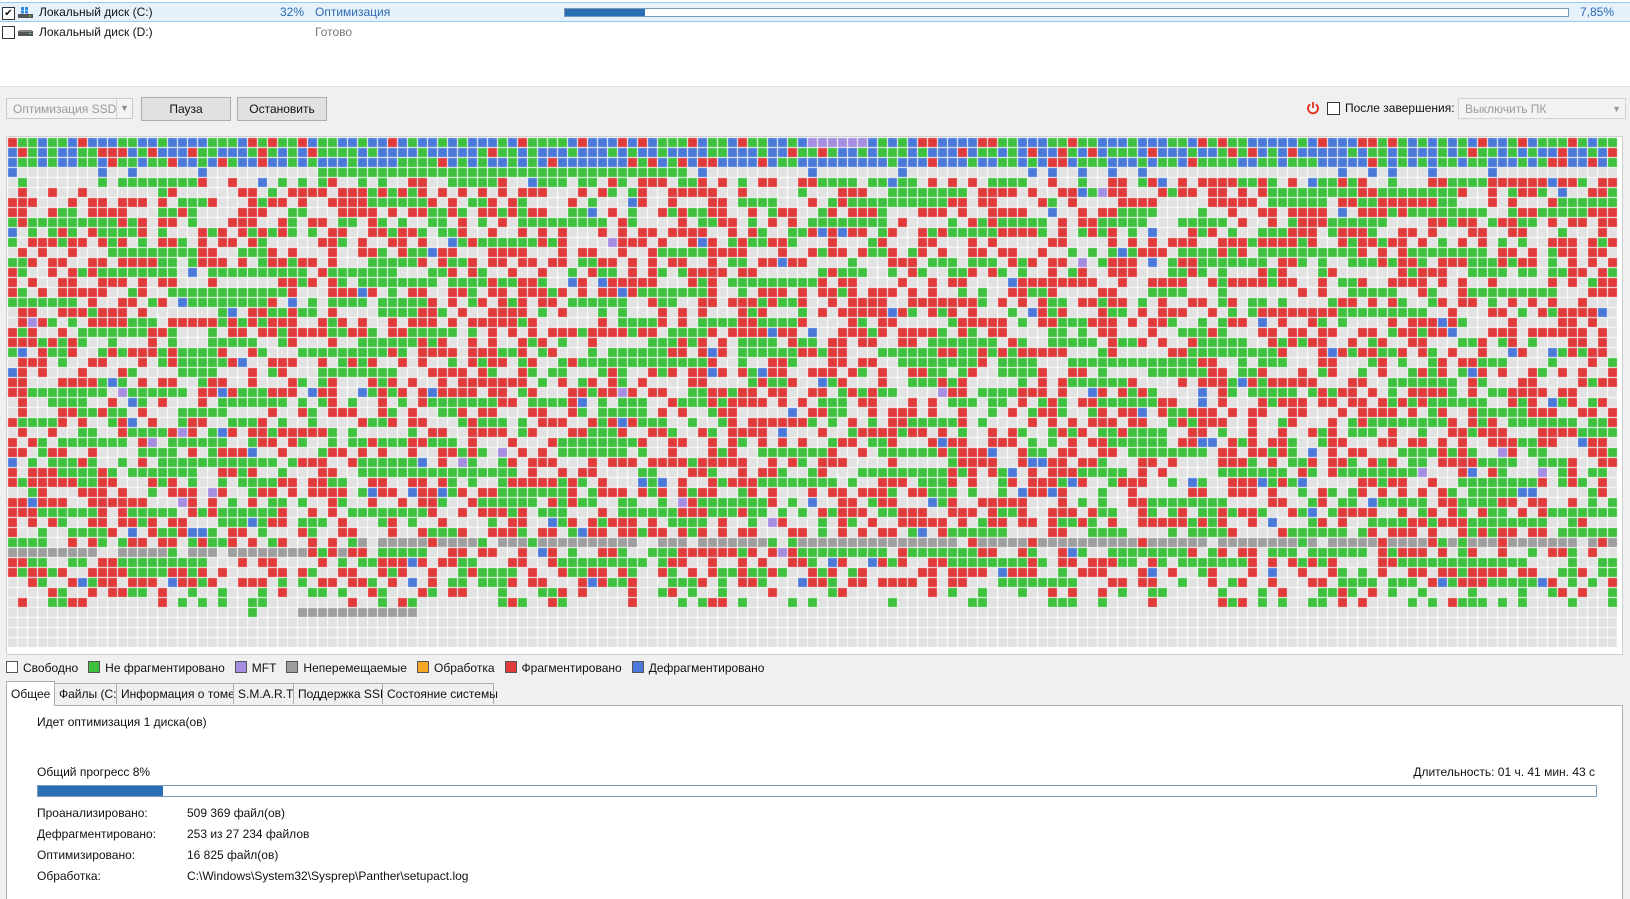 The height and width of the screenshot is (899, 1630). Describe the element at coordinates (65, 109) in the screenshot. I see `mode-select-value: Оптимизация SSD` at that location.